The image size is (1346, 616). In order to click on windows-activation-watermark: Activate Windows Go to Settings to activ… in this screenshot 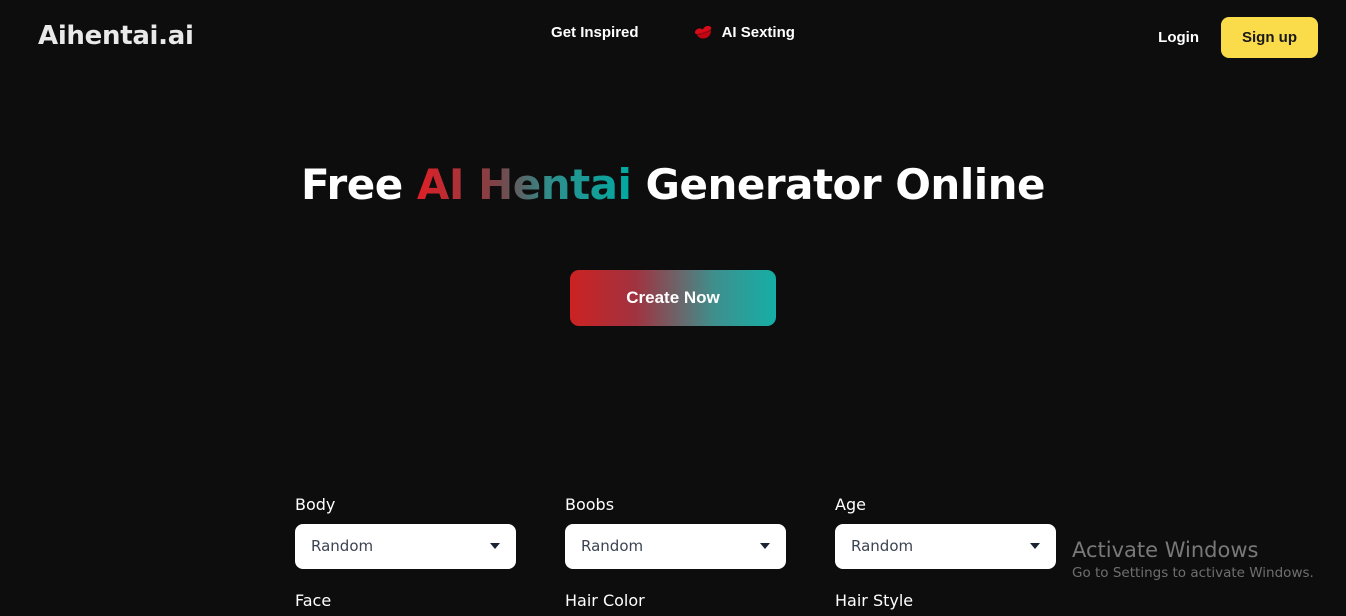, I will do `click(1193, 559)`.